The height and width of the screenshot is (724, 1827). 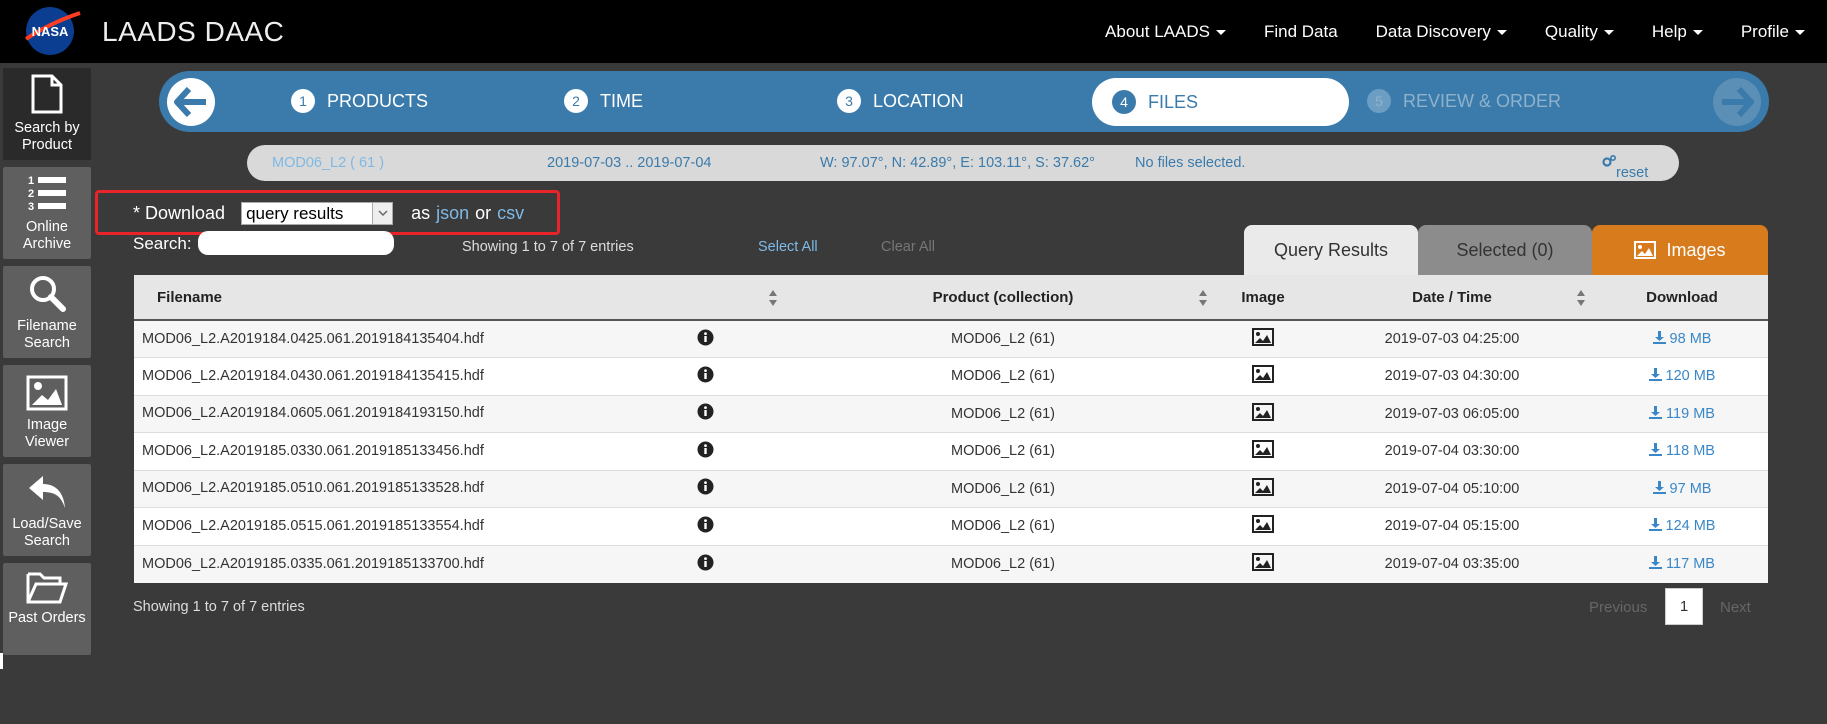 What do you see at coordinates (31, 181) in the screenshot?
I see `svg-text: 1` at bounding box center [31, 181].